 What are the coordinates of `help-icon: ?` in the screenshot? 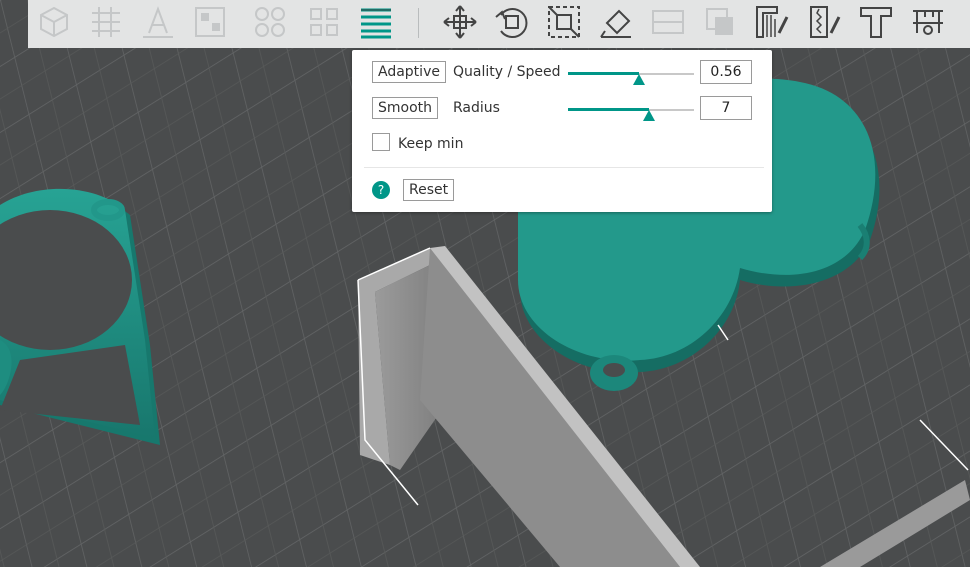 It's located at (381, 190).